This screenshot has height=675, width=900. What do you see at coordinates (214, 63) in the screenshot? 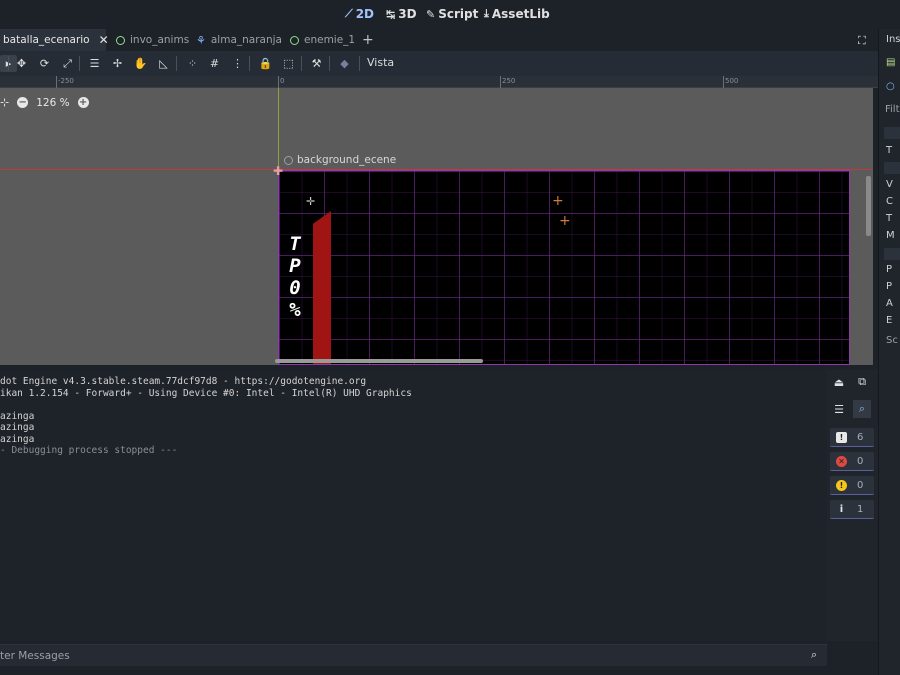
I see `grid-snap-icon: #` at bounding box center [214, 63].